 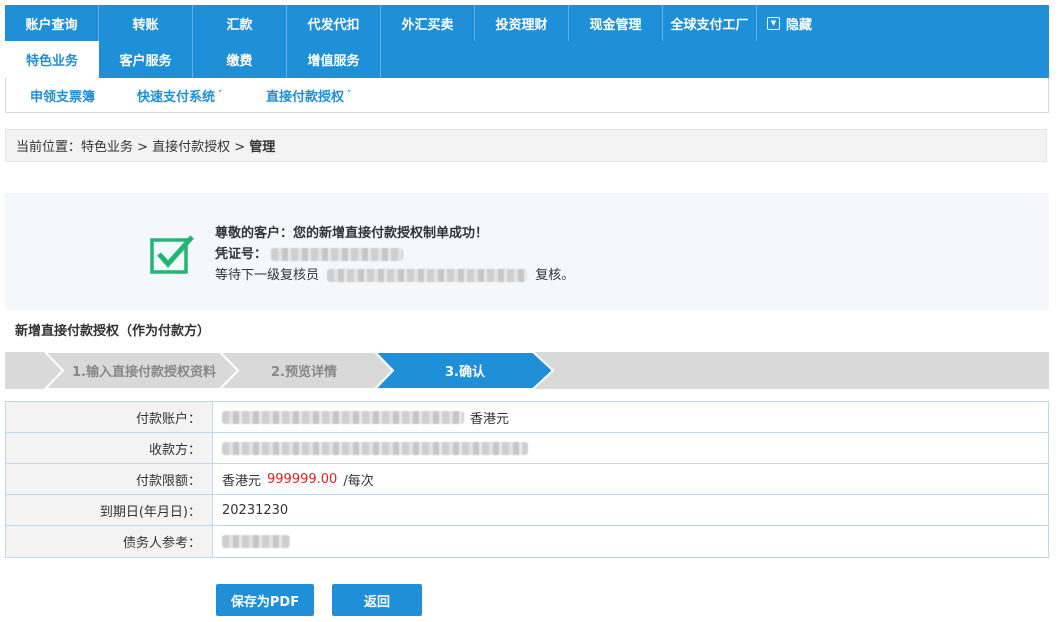 What do you see at coordinates (527, 95) in the screenshot?
I see `sub-nav: 申领支票簿 快速支付系统 ˅ 直接付款授权 ˅` at bounding box center [527, 95].